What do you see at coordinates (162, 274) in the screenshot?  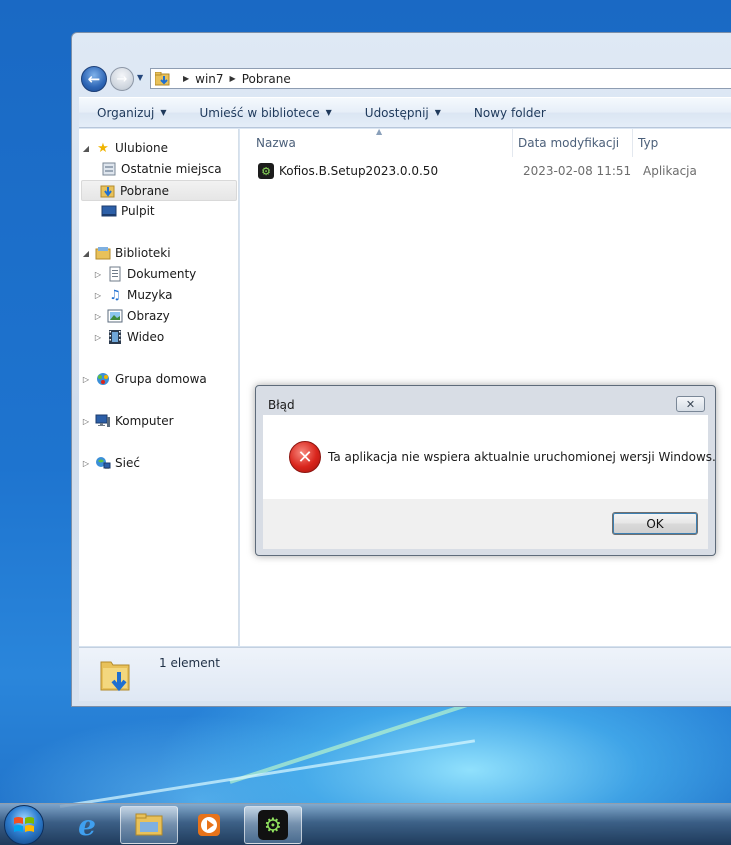 I see `nav-item-label: Dokumenty` at bounding box center [162, 274].